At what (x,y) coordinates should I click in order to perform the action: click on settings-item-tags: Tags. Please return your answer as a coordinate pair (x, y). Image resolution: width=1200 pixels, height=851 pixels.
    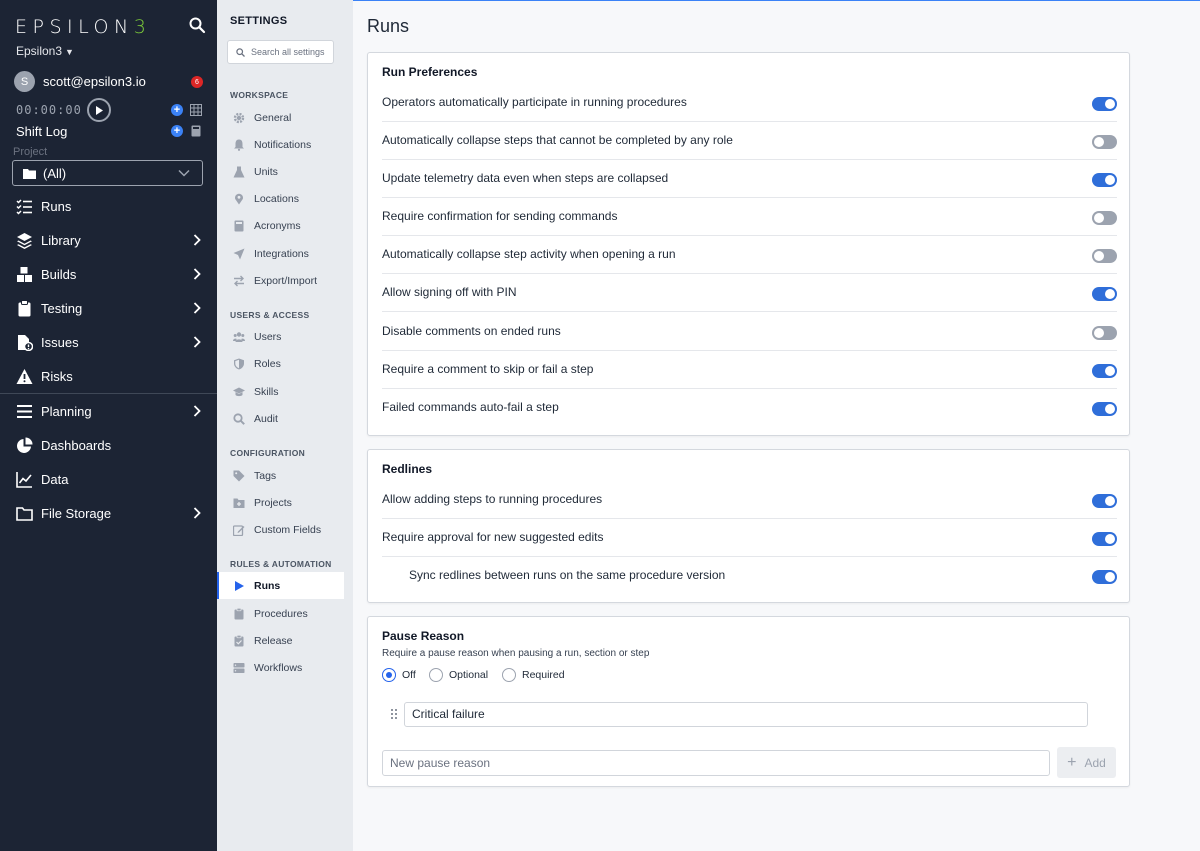
    Looking at the image, I should click on (280, 475).